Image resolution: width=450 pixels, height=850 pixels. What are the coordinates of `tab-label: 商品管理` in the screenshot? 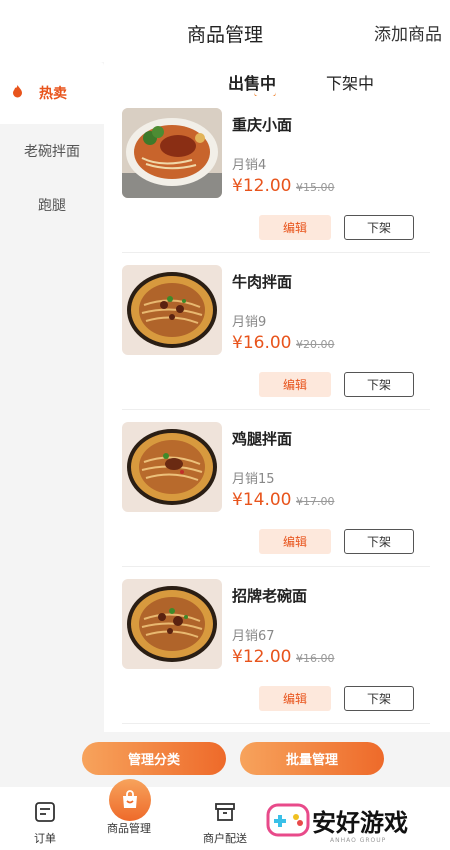 It's located at (129, 828).